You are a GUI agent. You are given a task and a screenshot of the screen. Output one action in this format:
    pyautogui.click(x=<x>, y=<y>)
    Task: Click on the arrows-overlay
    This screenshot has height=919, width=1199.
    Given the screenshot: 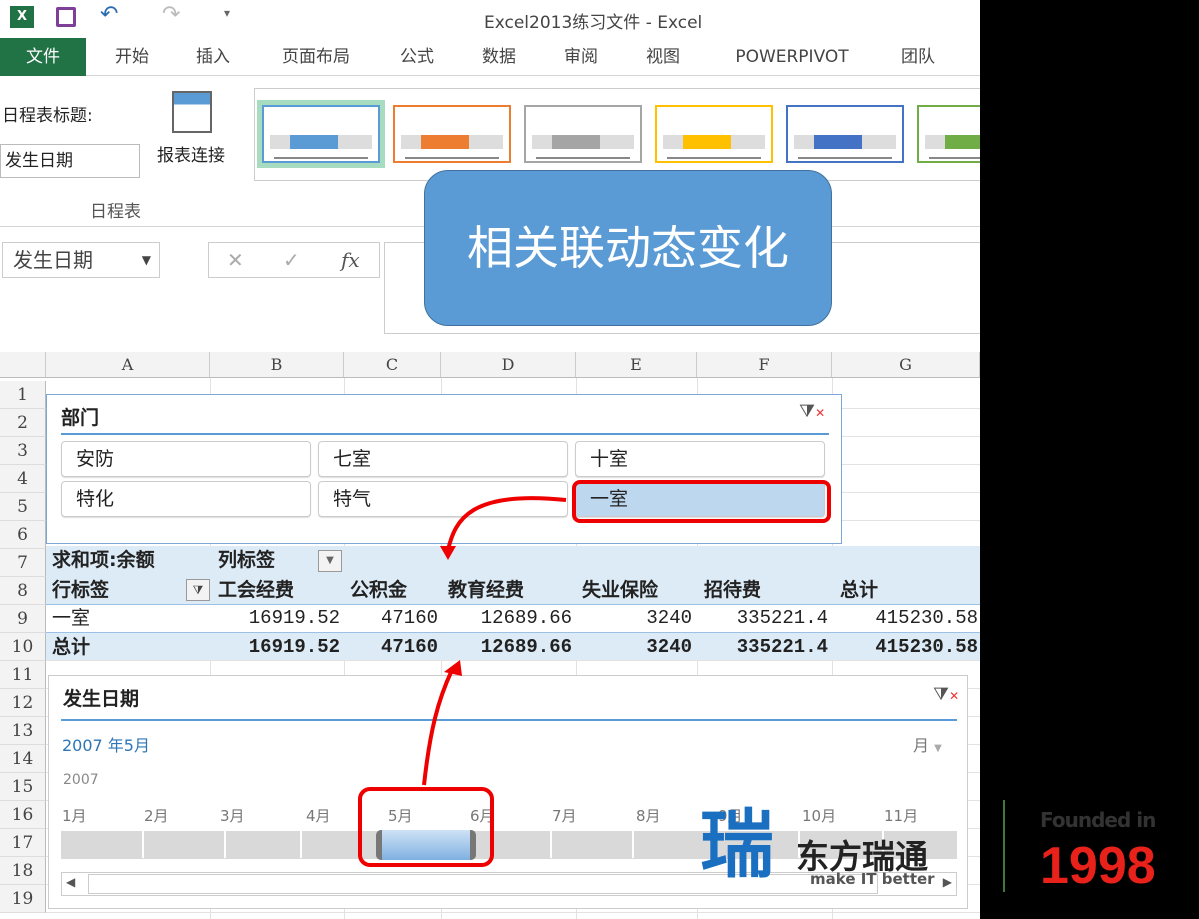 What is the action you would take?
    pyautogui.click(x=494, y=641)
    